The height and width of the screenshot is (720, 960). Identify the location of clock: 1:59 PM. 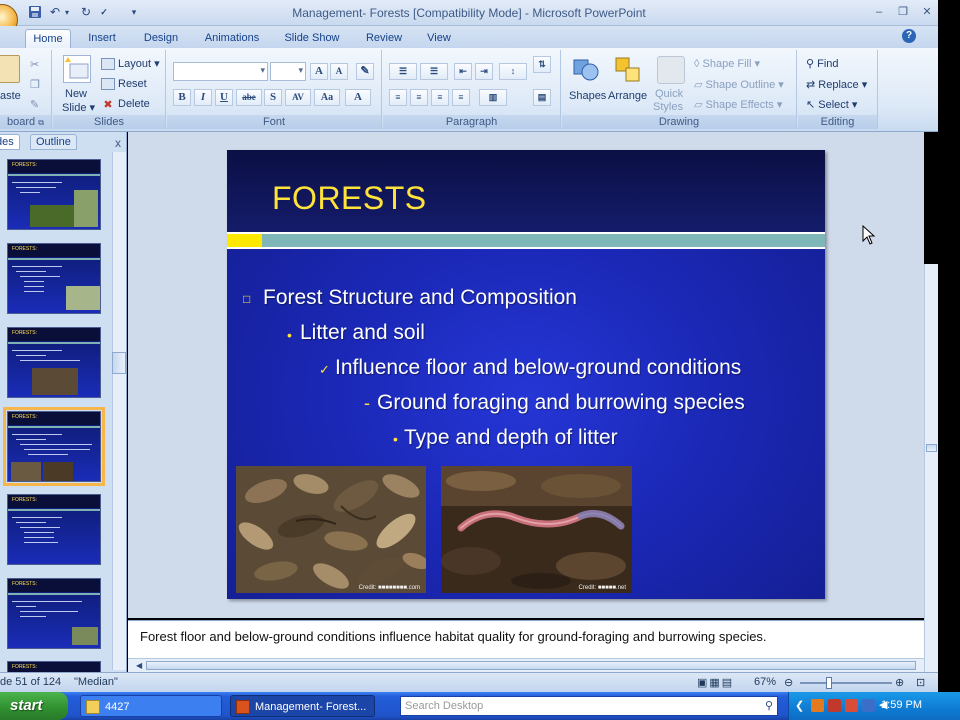
(901, 705).